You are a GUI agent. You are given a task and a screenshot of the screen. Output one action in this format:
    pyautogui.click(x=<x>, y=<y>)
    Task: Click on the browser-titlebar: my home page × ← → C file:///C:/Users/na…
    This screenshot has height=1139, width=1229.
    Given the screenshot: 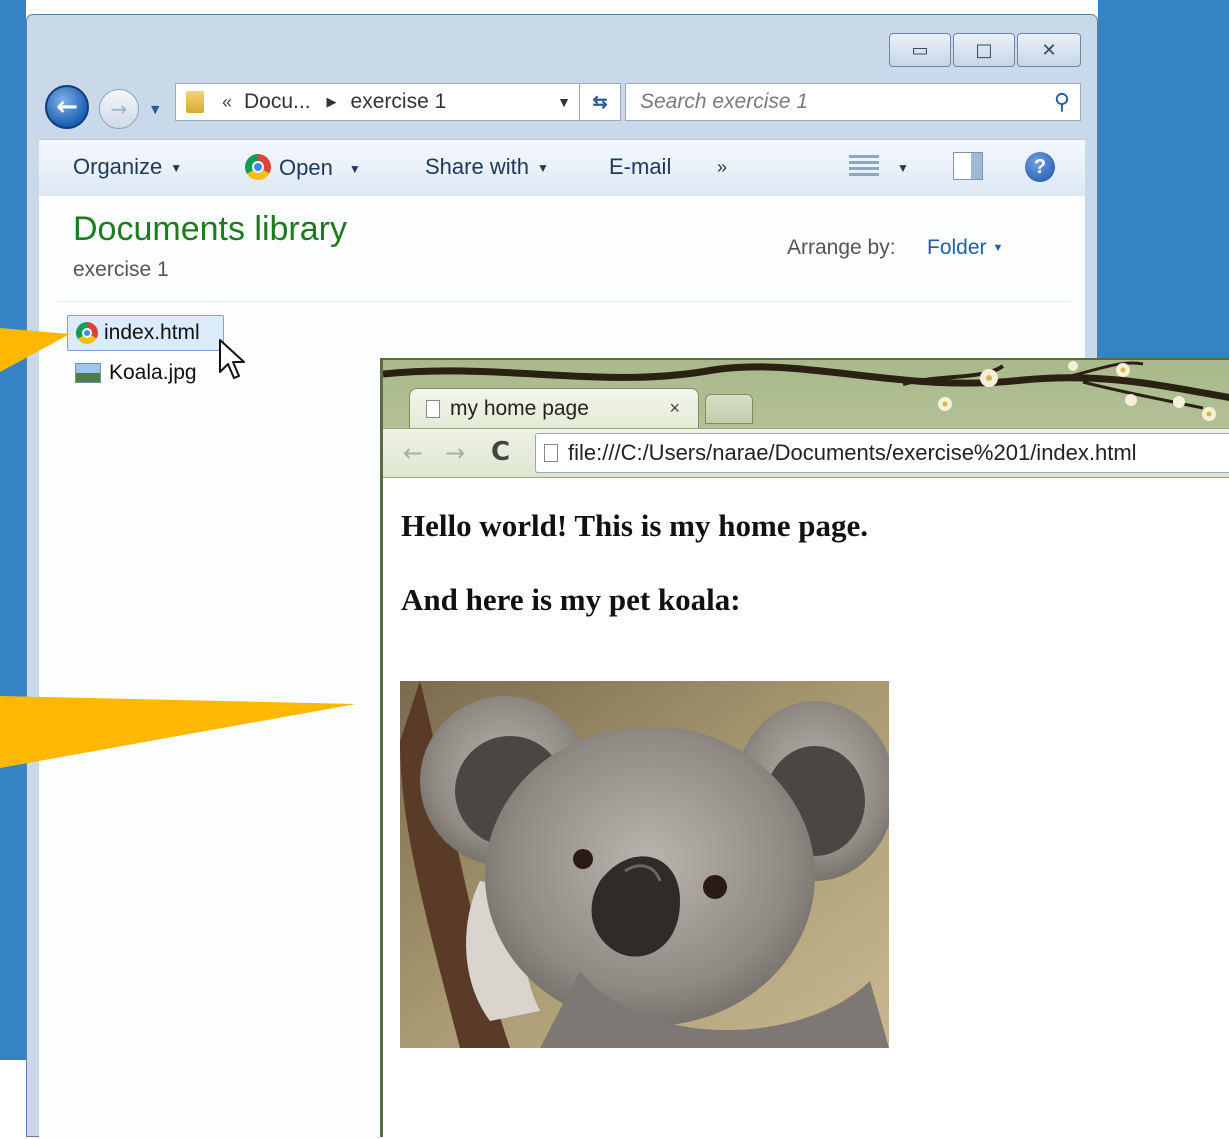 What is the action you would take?
    pyautogui.click(x=806, y=419)
    